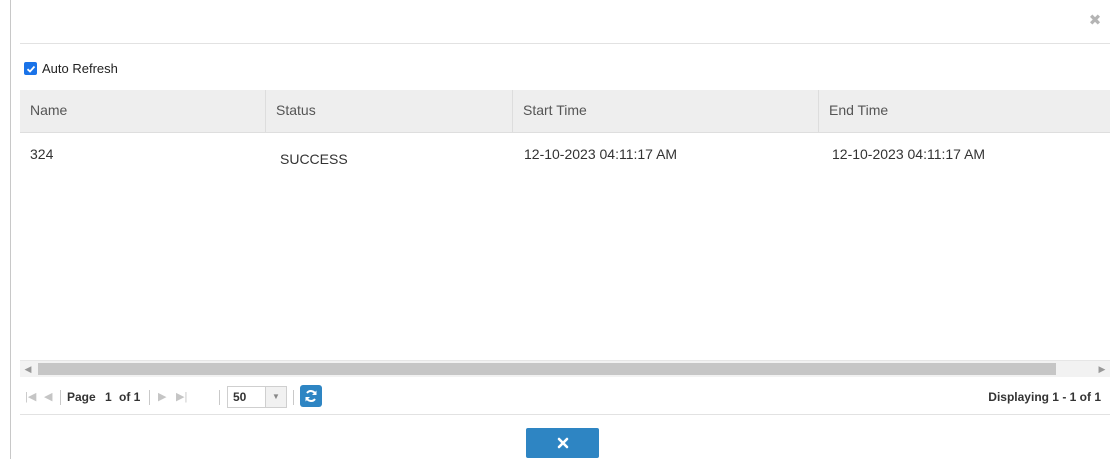  I want to click on cell-status: SUCCESS, so click(314, 159).